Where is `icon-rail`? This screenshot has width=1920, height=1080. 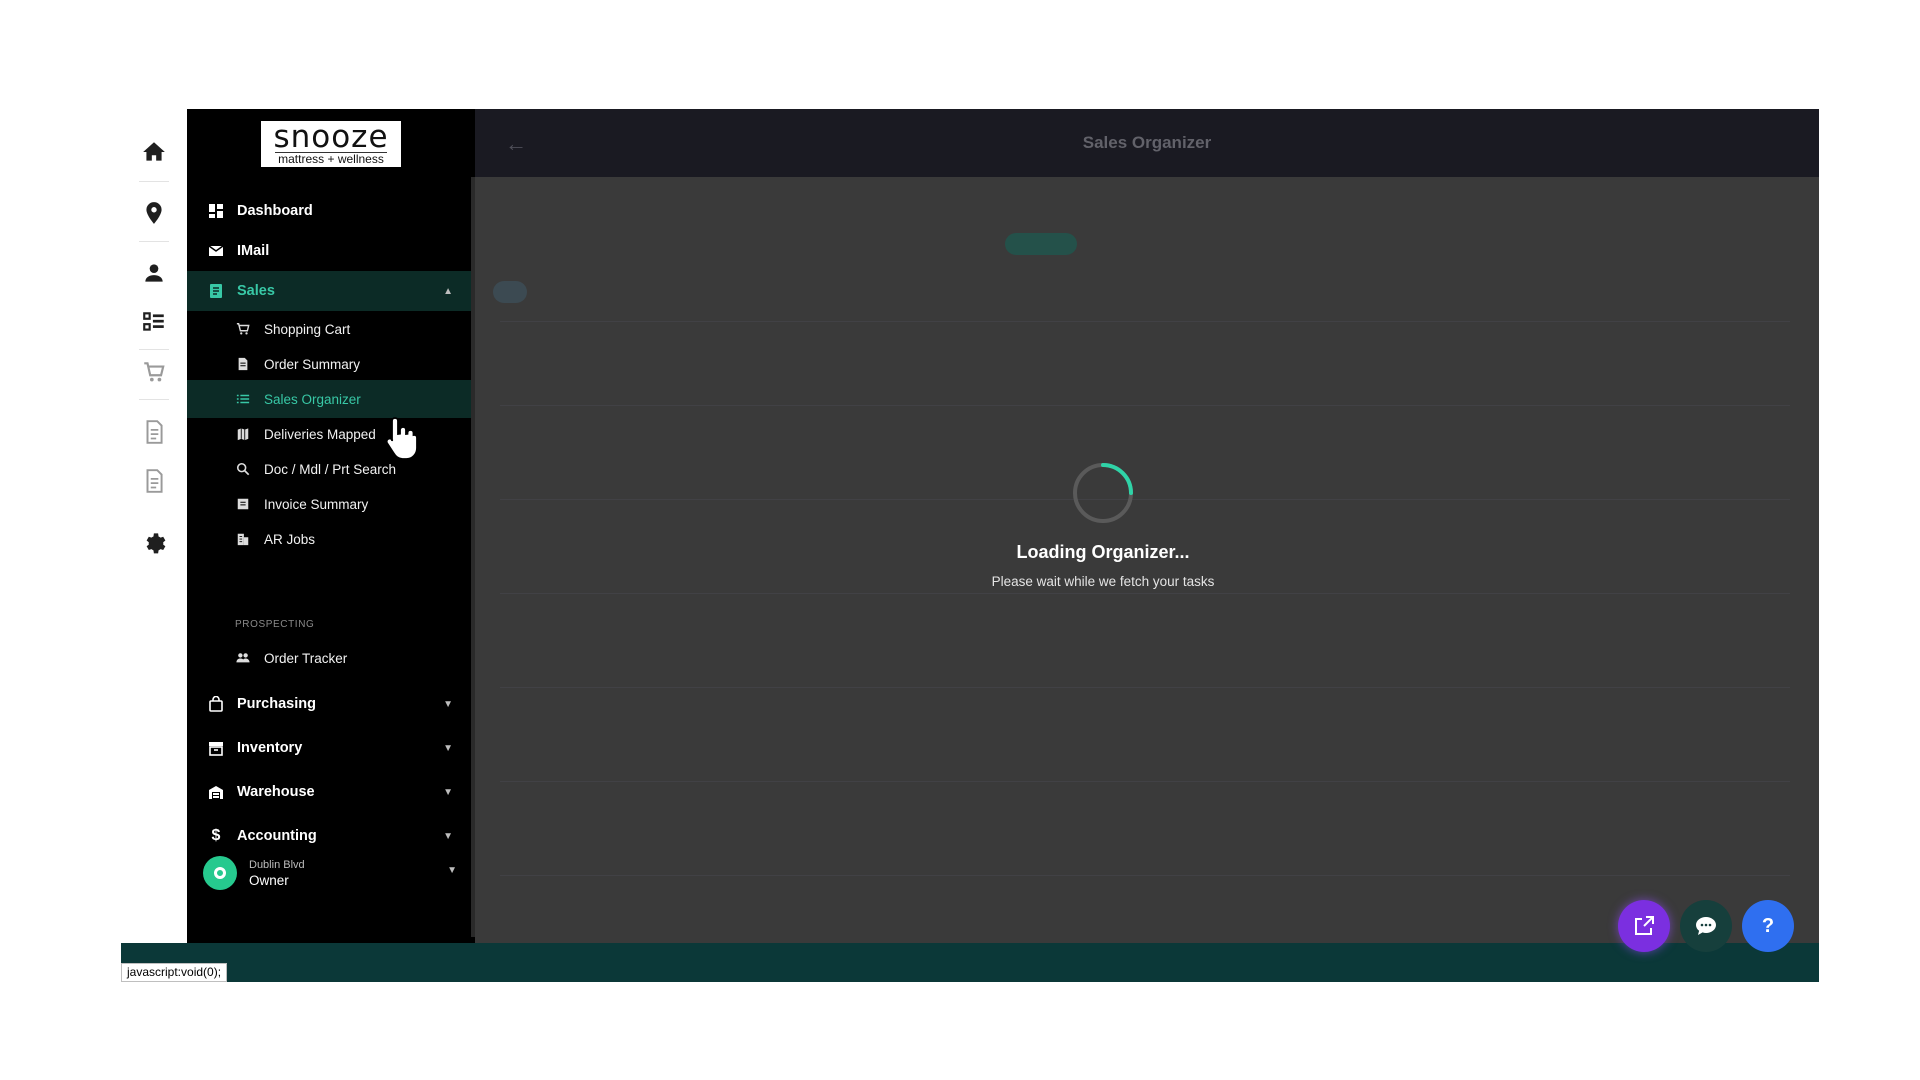
icon-rail is located at coordinates (154, 526).